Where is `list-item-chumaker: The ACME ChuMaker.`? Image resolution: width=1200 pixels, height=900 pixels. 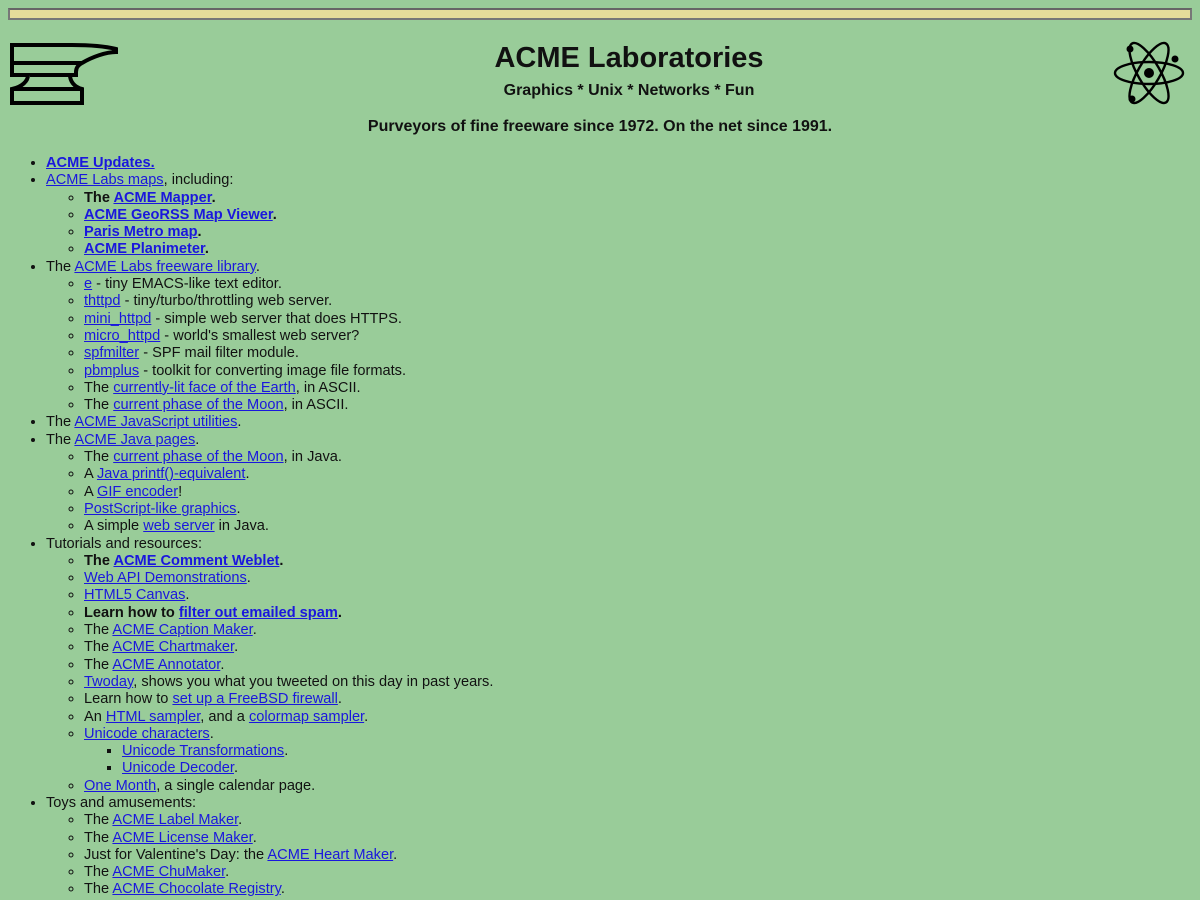 list-item-chumaker: The ACME ChuMaker. is located at coordinates (642, 872).